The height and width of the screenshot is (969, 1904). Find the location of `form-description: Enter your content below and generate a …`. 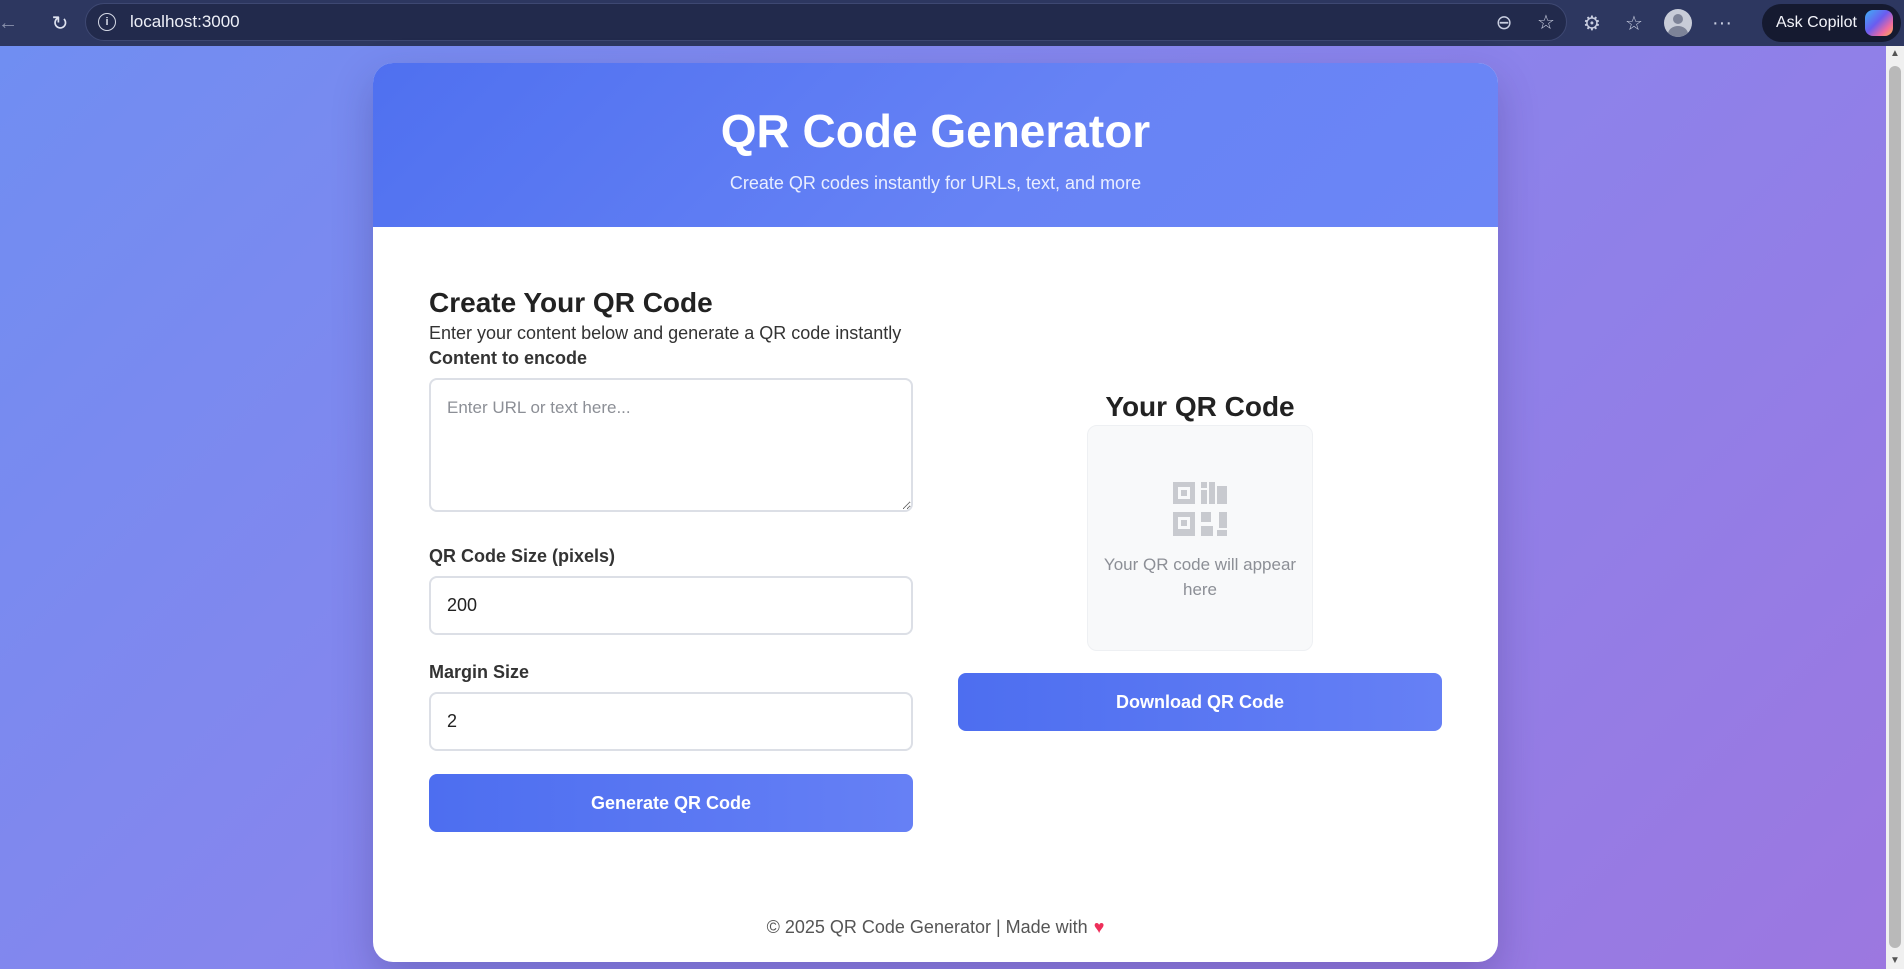

form-description: Enter your content below and generate a … is located at coordinates (665, 333).